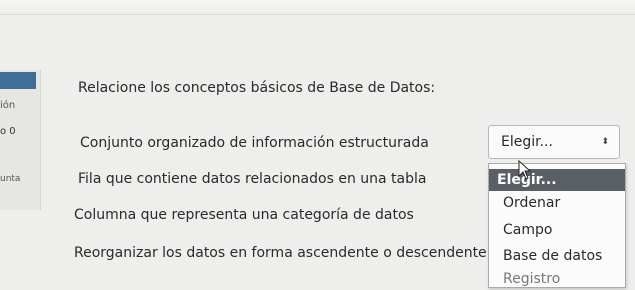 This screenshot has height=290, width=635. I want to click on dropdown-option-campo: Campo, so click(557, 230).